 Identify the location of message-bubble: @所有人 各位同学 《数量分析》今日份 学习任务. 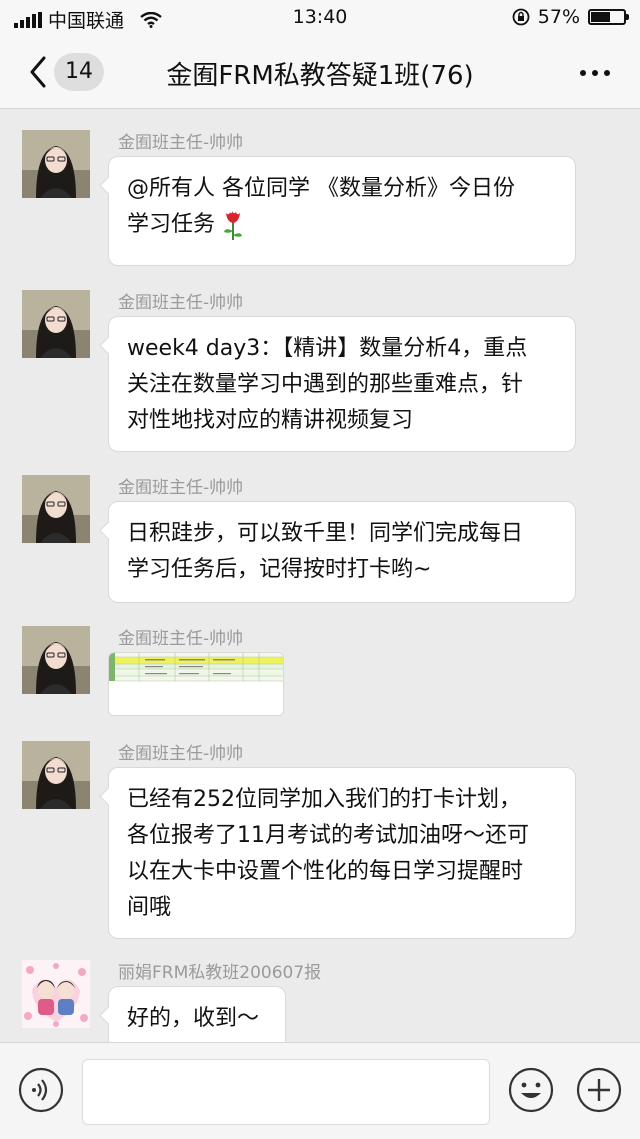
(342, 211).